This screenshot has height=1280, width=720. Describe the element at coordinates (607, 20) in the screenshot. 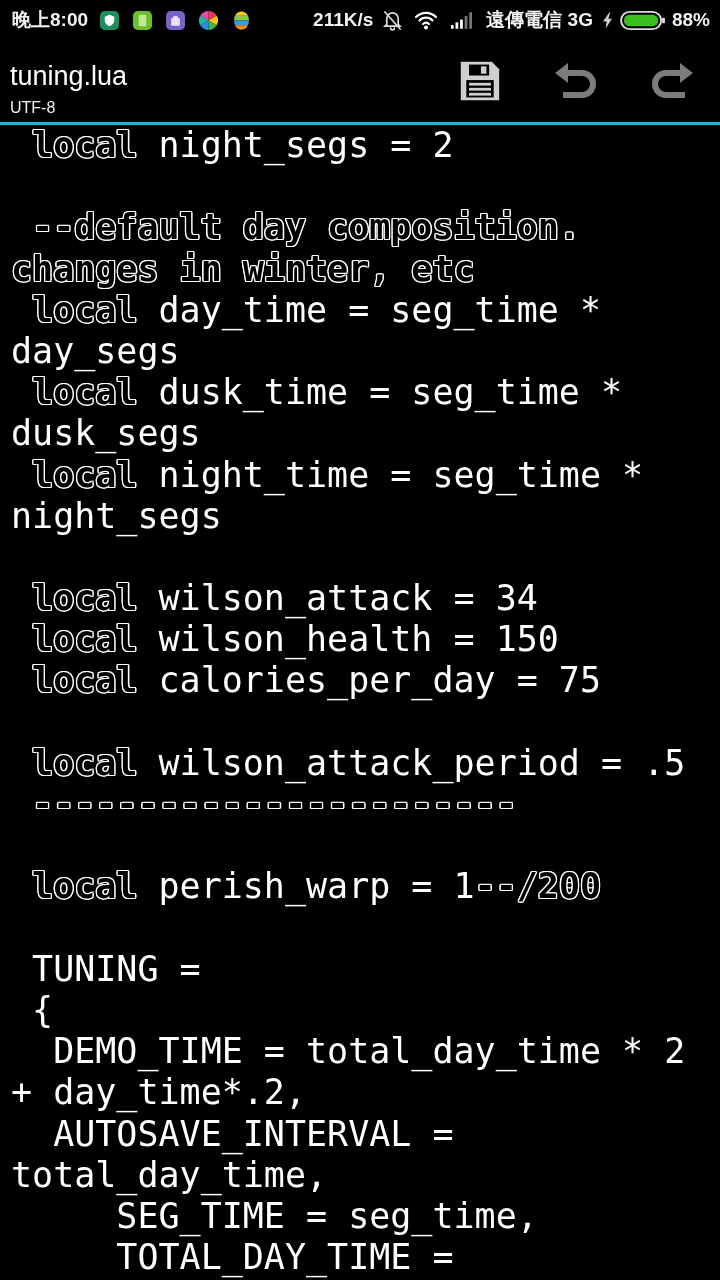

I see `charging-bolt-icon` at that location.